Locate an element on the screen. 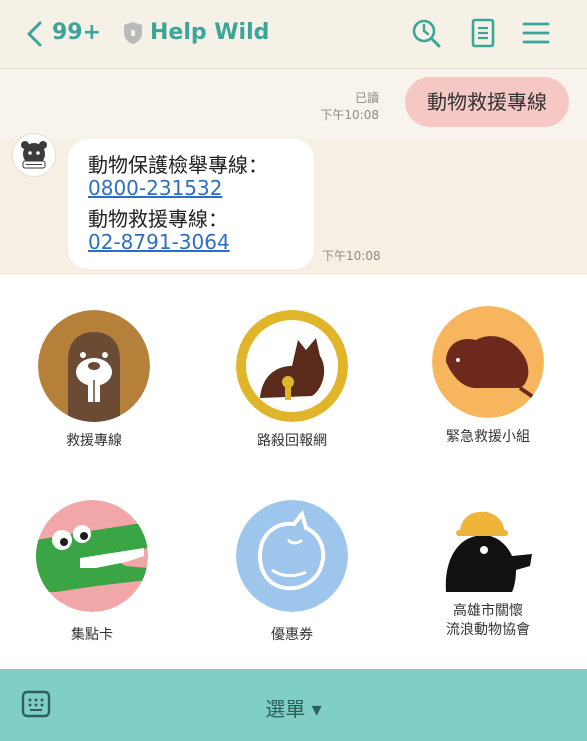 The width and height of the screenshot is (587, 741). cat-icon is located at coordinates (292, 366).